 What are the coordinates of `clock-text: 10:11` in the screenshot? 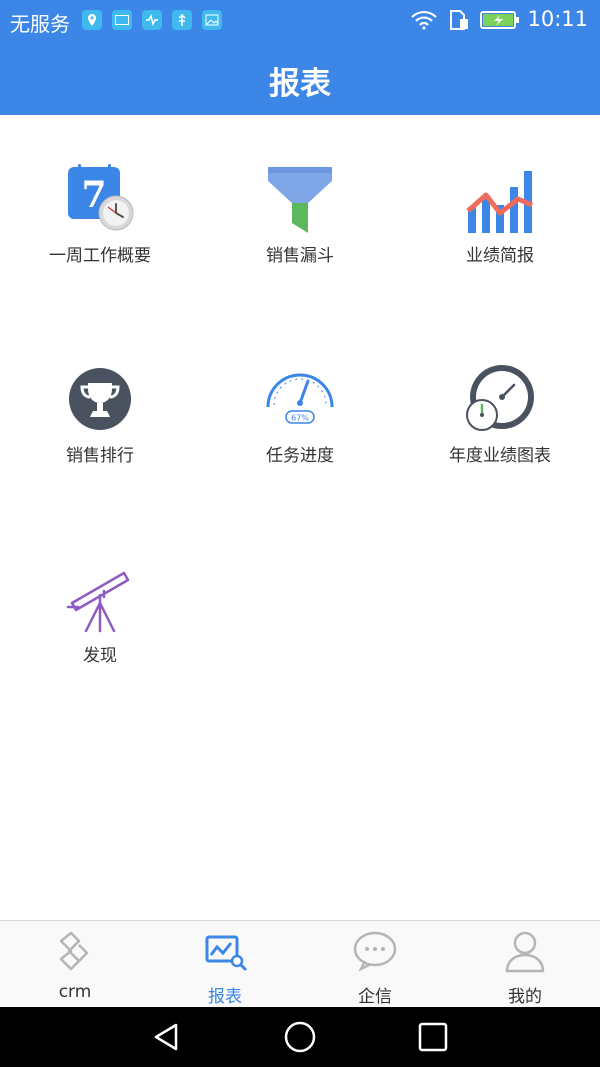 It's located at (557, 19).